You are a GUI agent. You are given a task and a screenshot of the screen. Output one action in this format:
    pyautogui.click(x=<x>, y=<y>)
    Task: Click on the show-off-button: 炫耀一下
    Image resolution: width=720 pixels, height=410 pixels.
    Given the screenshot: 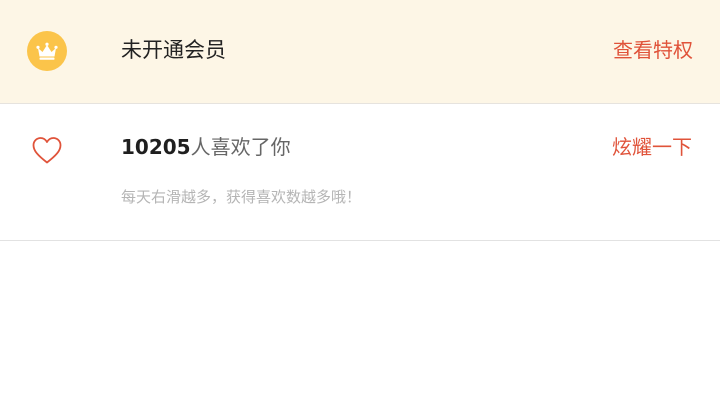 What is the action you would take?
    pyautogui.click(x=652, y=147)
    